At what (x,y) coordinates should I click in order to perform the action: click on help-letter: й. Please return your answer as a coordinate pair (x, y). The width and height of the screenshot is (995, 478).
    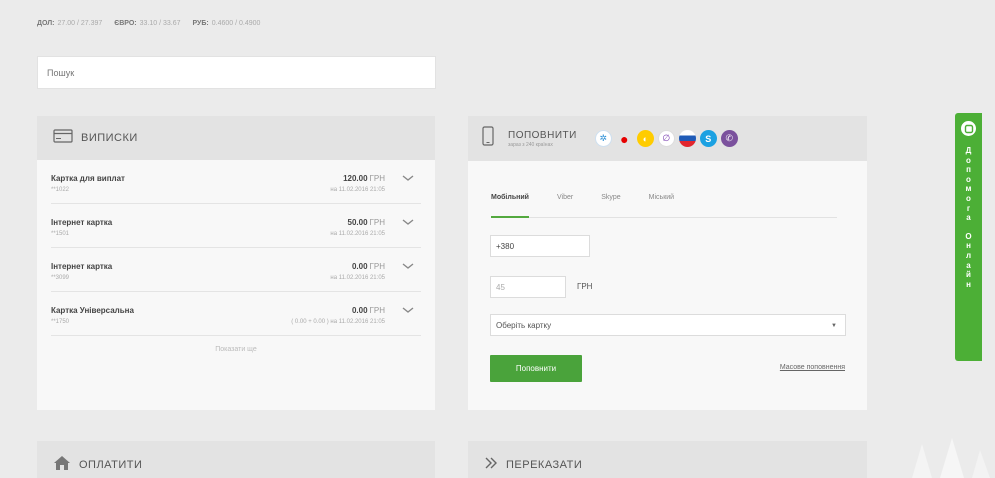
    Looking at the image, I should click on (968, 275).